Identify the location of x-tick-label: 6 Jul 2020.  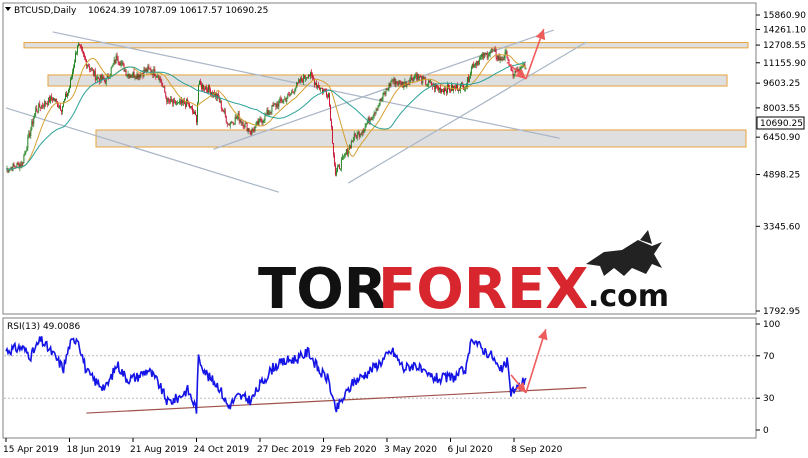
(470, 450).